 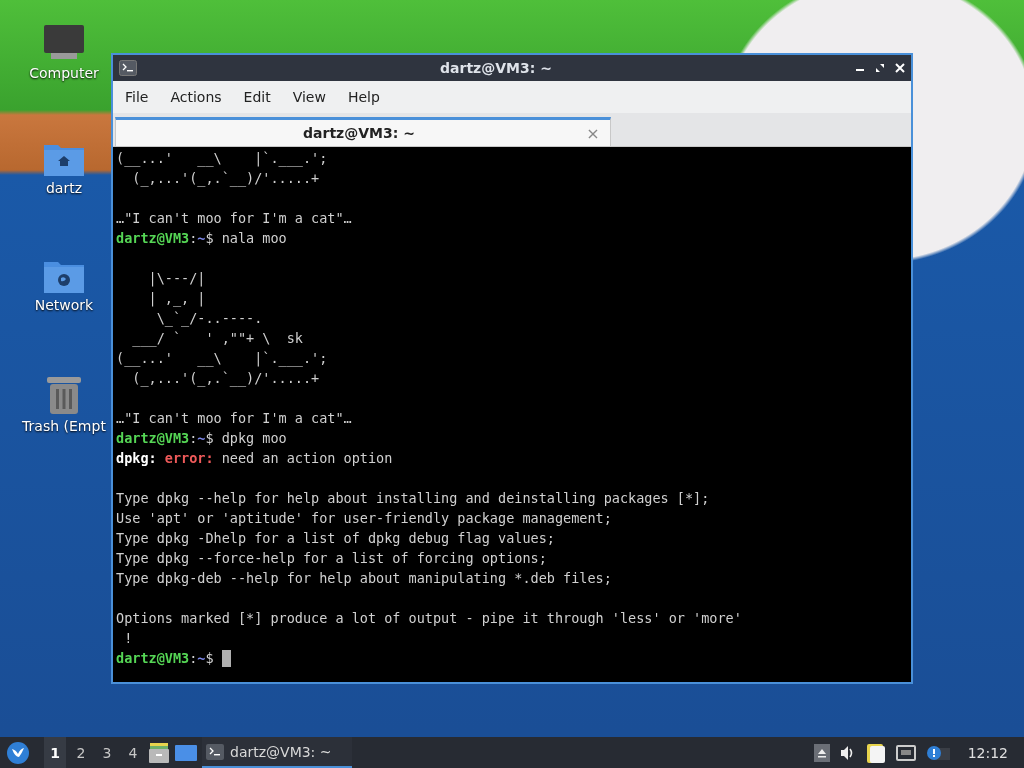 I want to click on workspace-button: 3, so click(x=107, y=752).